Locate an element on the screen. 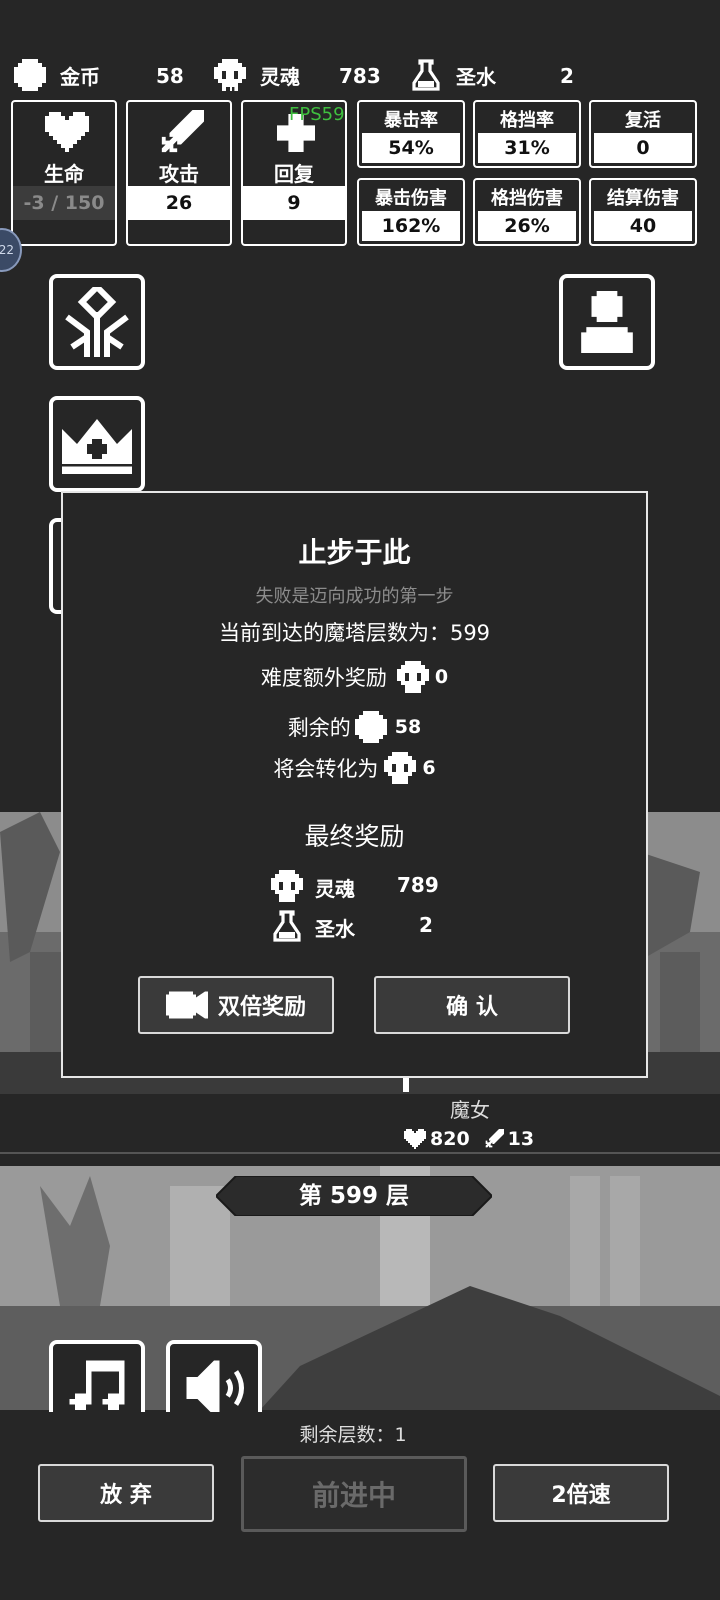  final-reward-heading: 最终奖励 is located at coordinates (354, 836).